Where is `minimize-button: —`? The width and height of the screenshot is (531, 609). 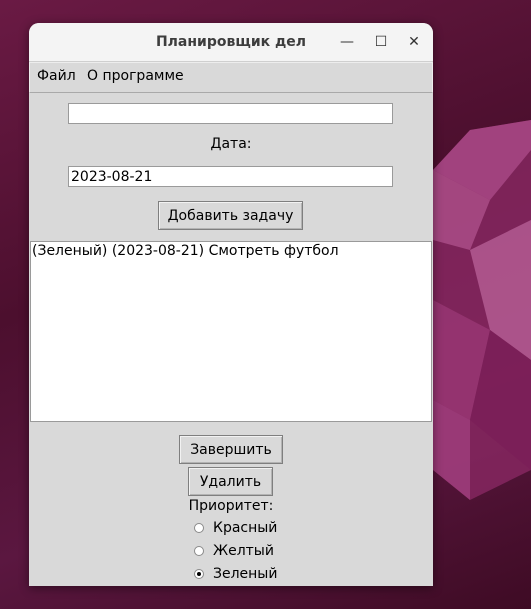 minimize-button: — is located at coordinates (347, 42).